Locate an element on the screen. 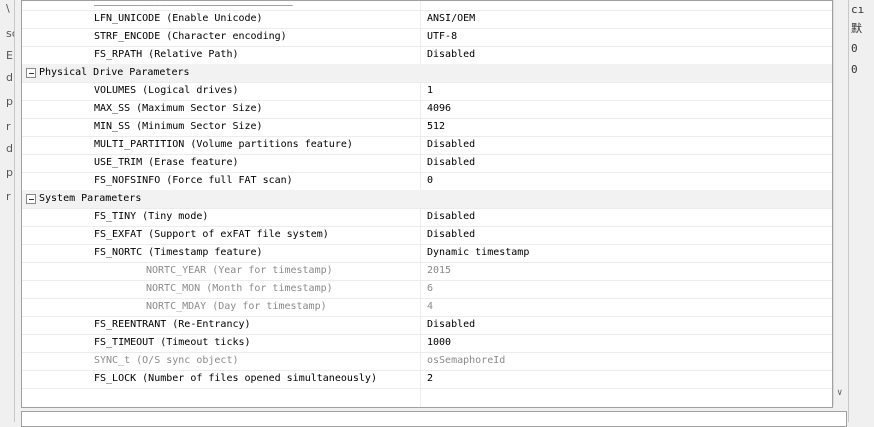  parameter-row: LFN_UNICODE (Enable Unicode) ANSI/OEM is located at coordinates (427, 19).